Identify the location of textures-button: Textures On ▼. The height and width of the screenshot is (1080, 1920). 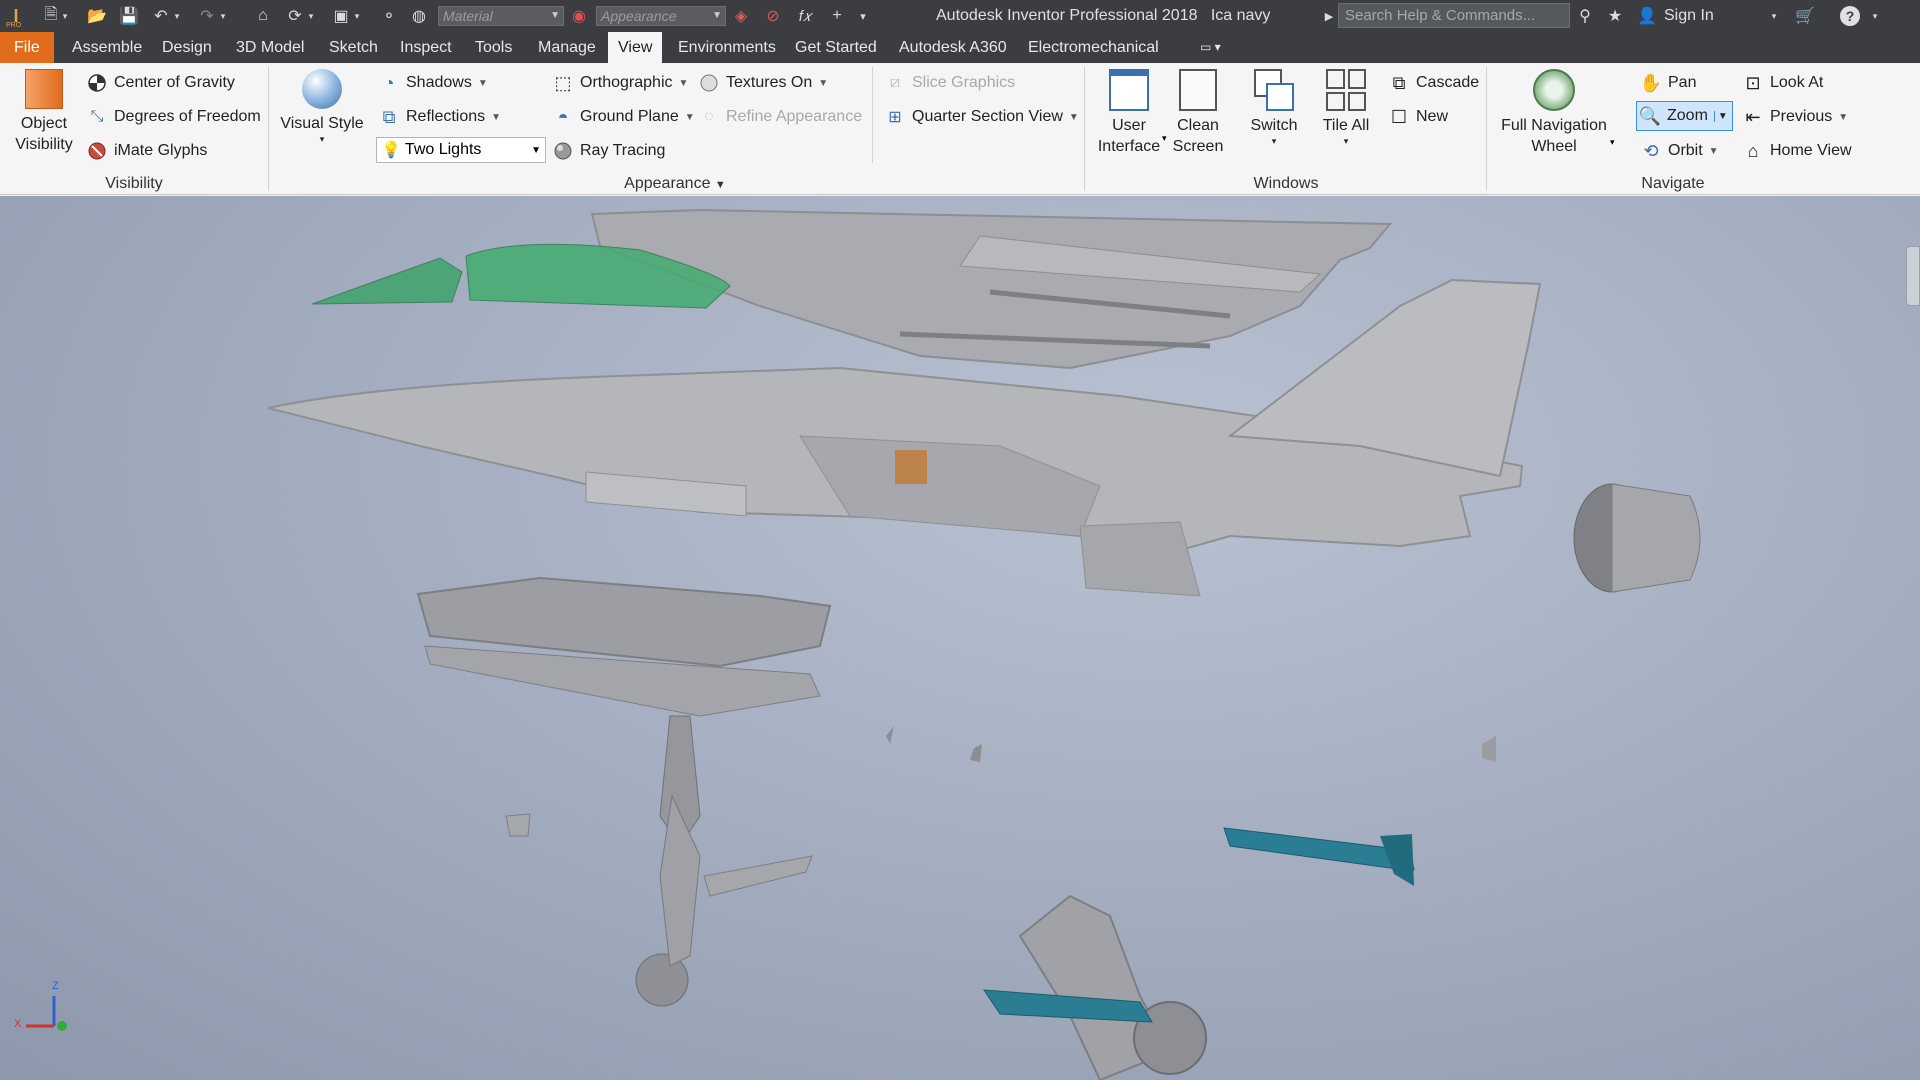
(763, 83).